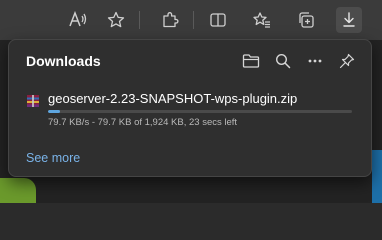 The image size is (382, 240). Describe the element at coordinates (78, 20) in the screenshot. I see `read-aloud-icon` at that location.